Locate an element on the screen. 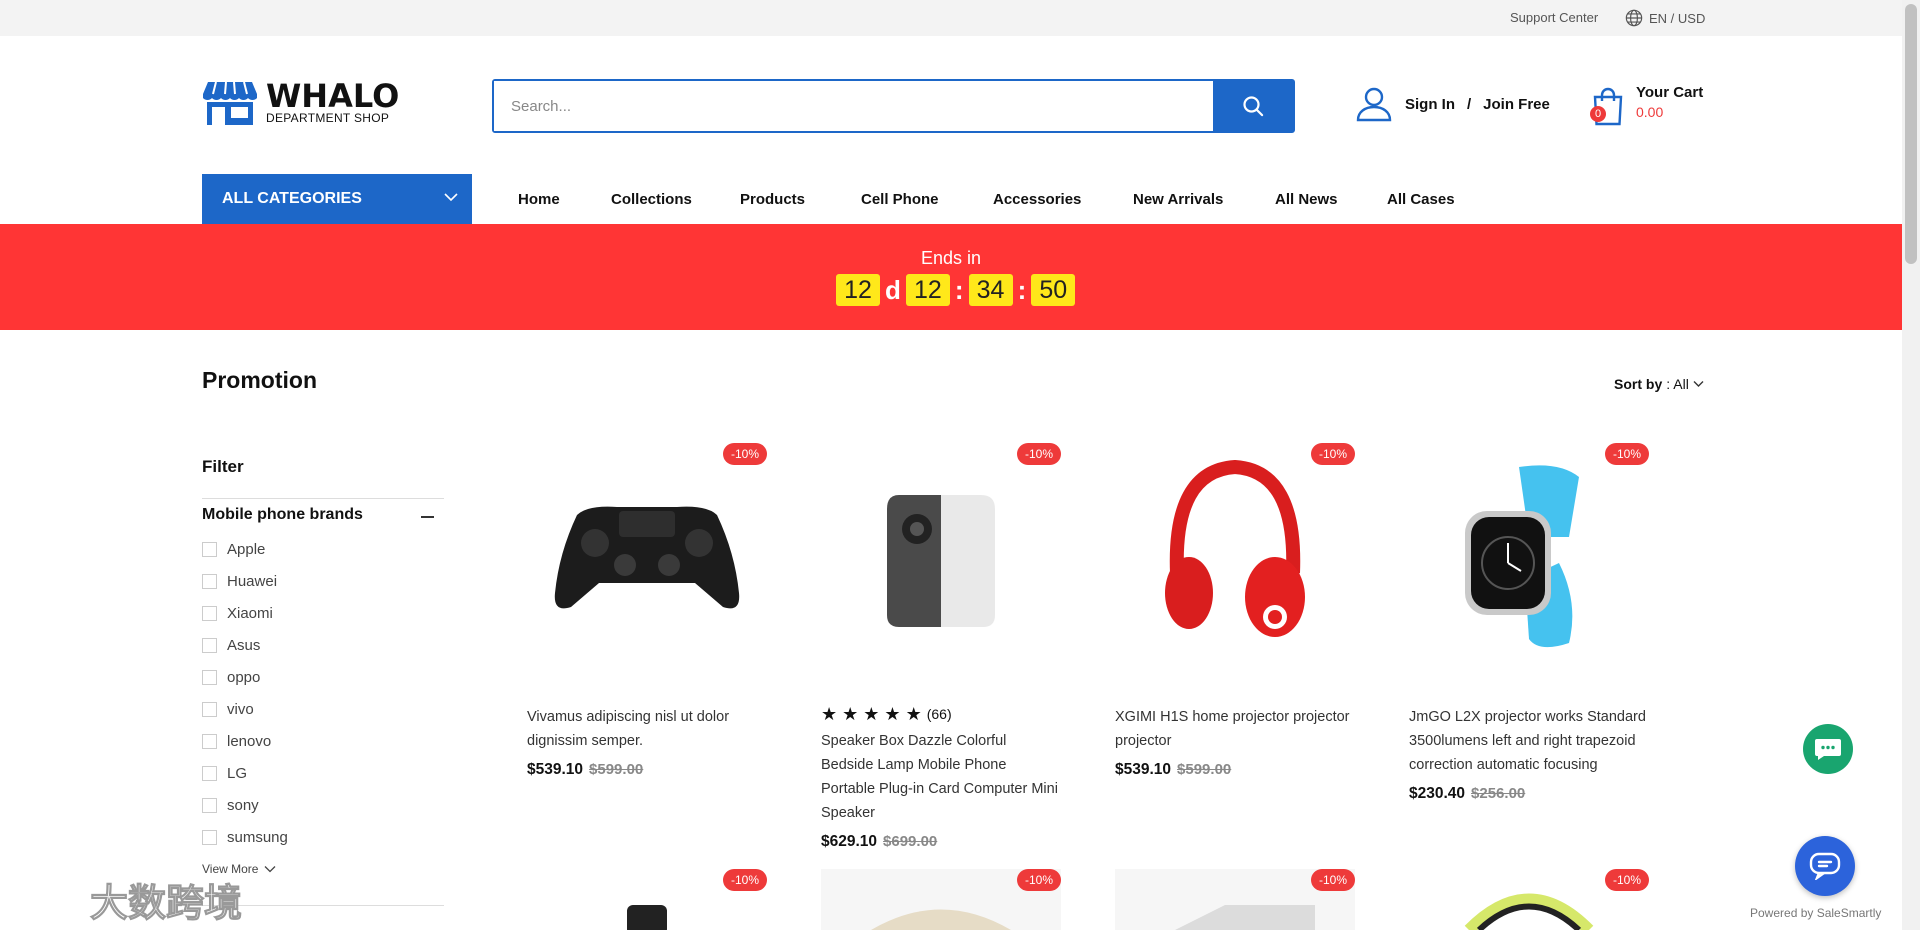 The image size is (1920, 930). filter-option-label: Apple is located at coordinates (246, 549).